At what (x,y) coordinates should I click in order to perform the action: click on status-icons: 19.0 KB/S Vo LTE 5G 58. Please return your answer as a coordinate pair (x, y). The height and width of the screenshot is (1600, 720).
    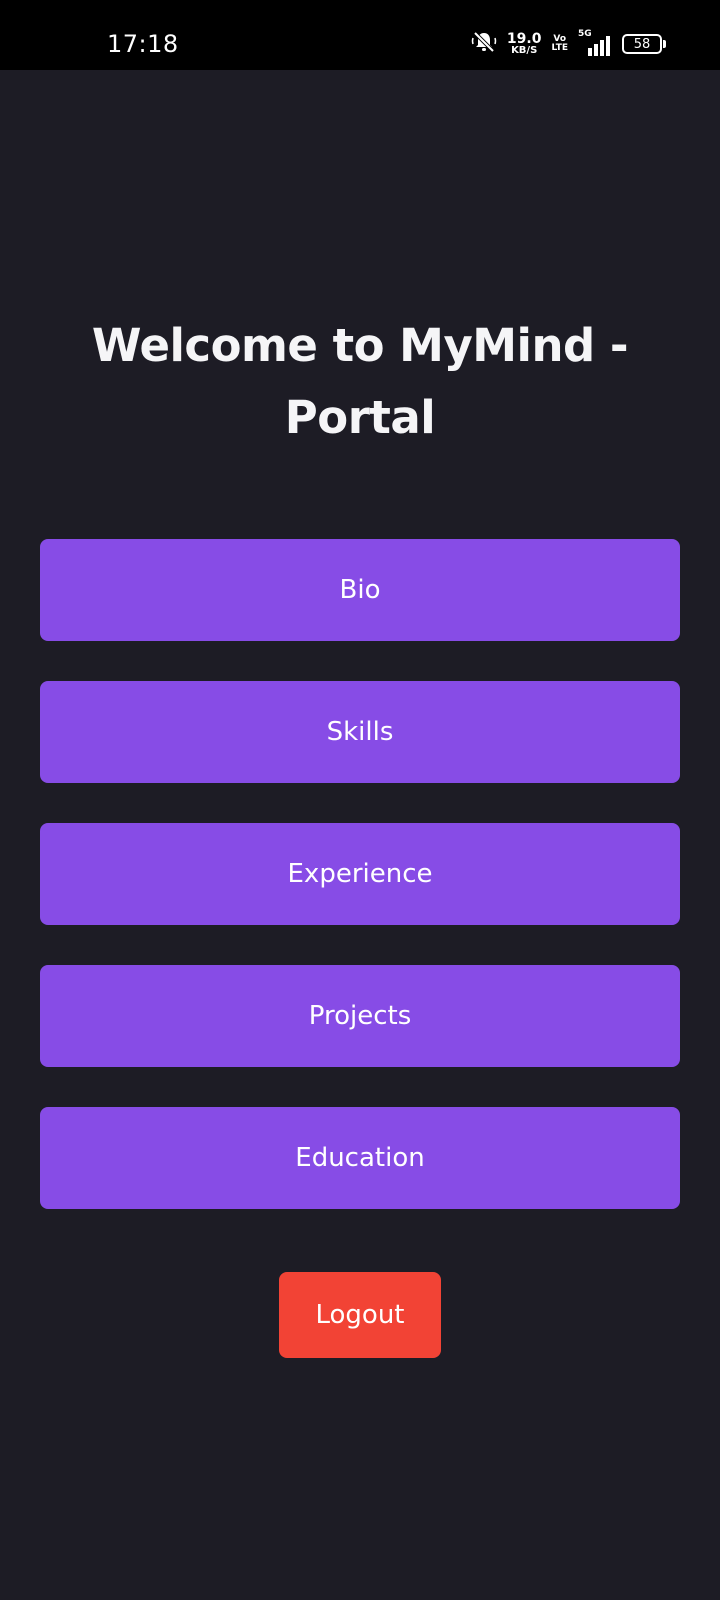
    Looking at the image, I should click on (568, 44).